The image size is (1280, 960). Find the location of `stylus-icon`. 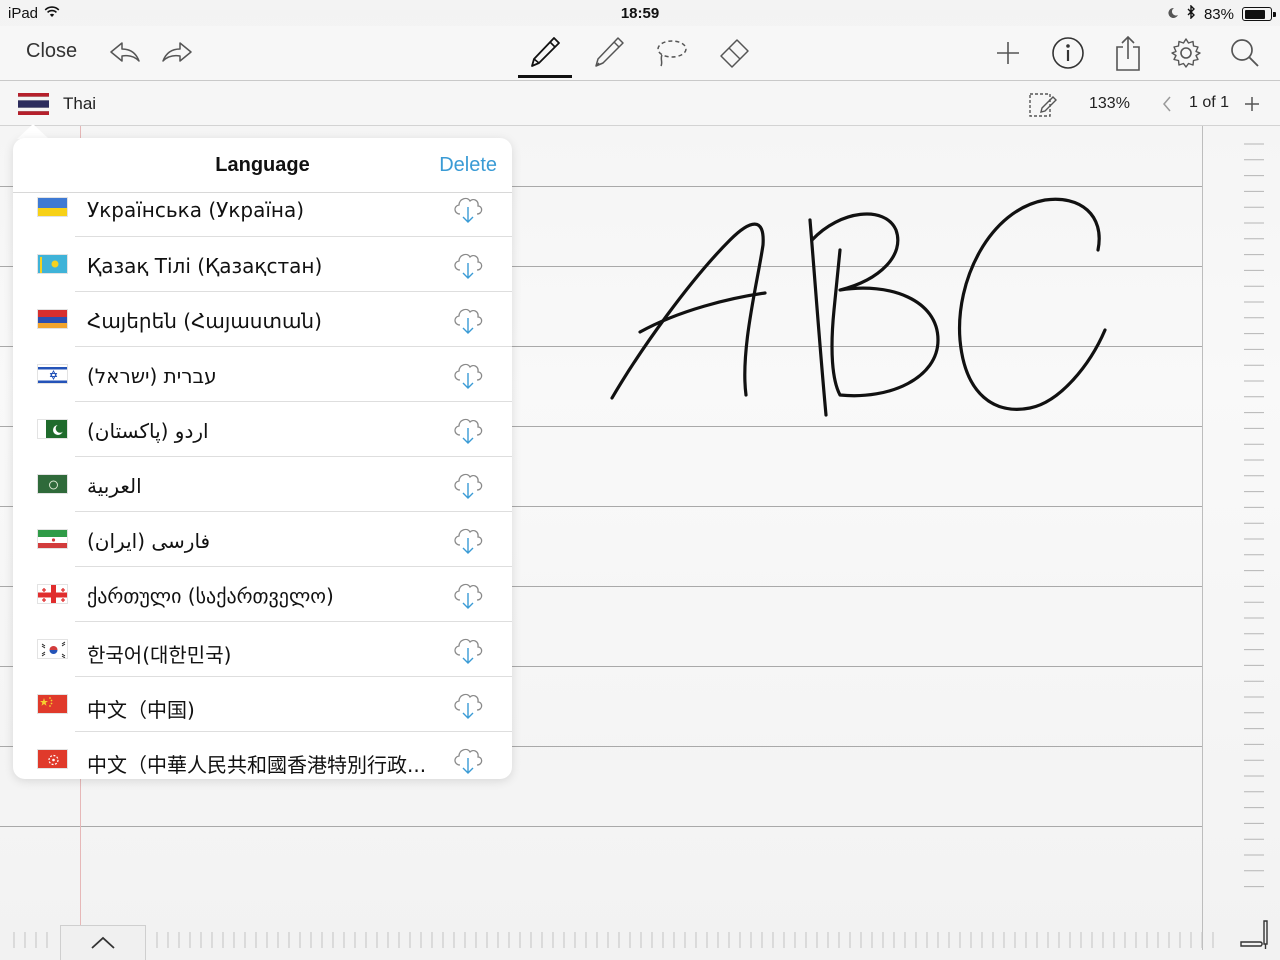

stylus-icon is located at coordinates (1255, 935).